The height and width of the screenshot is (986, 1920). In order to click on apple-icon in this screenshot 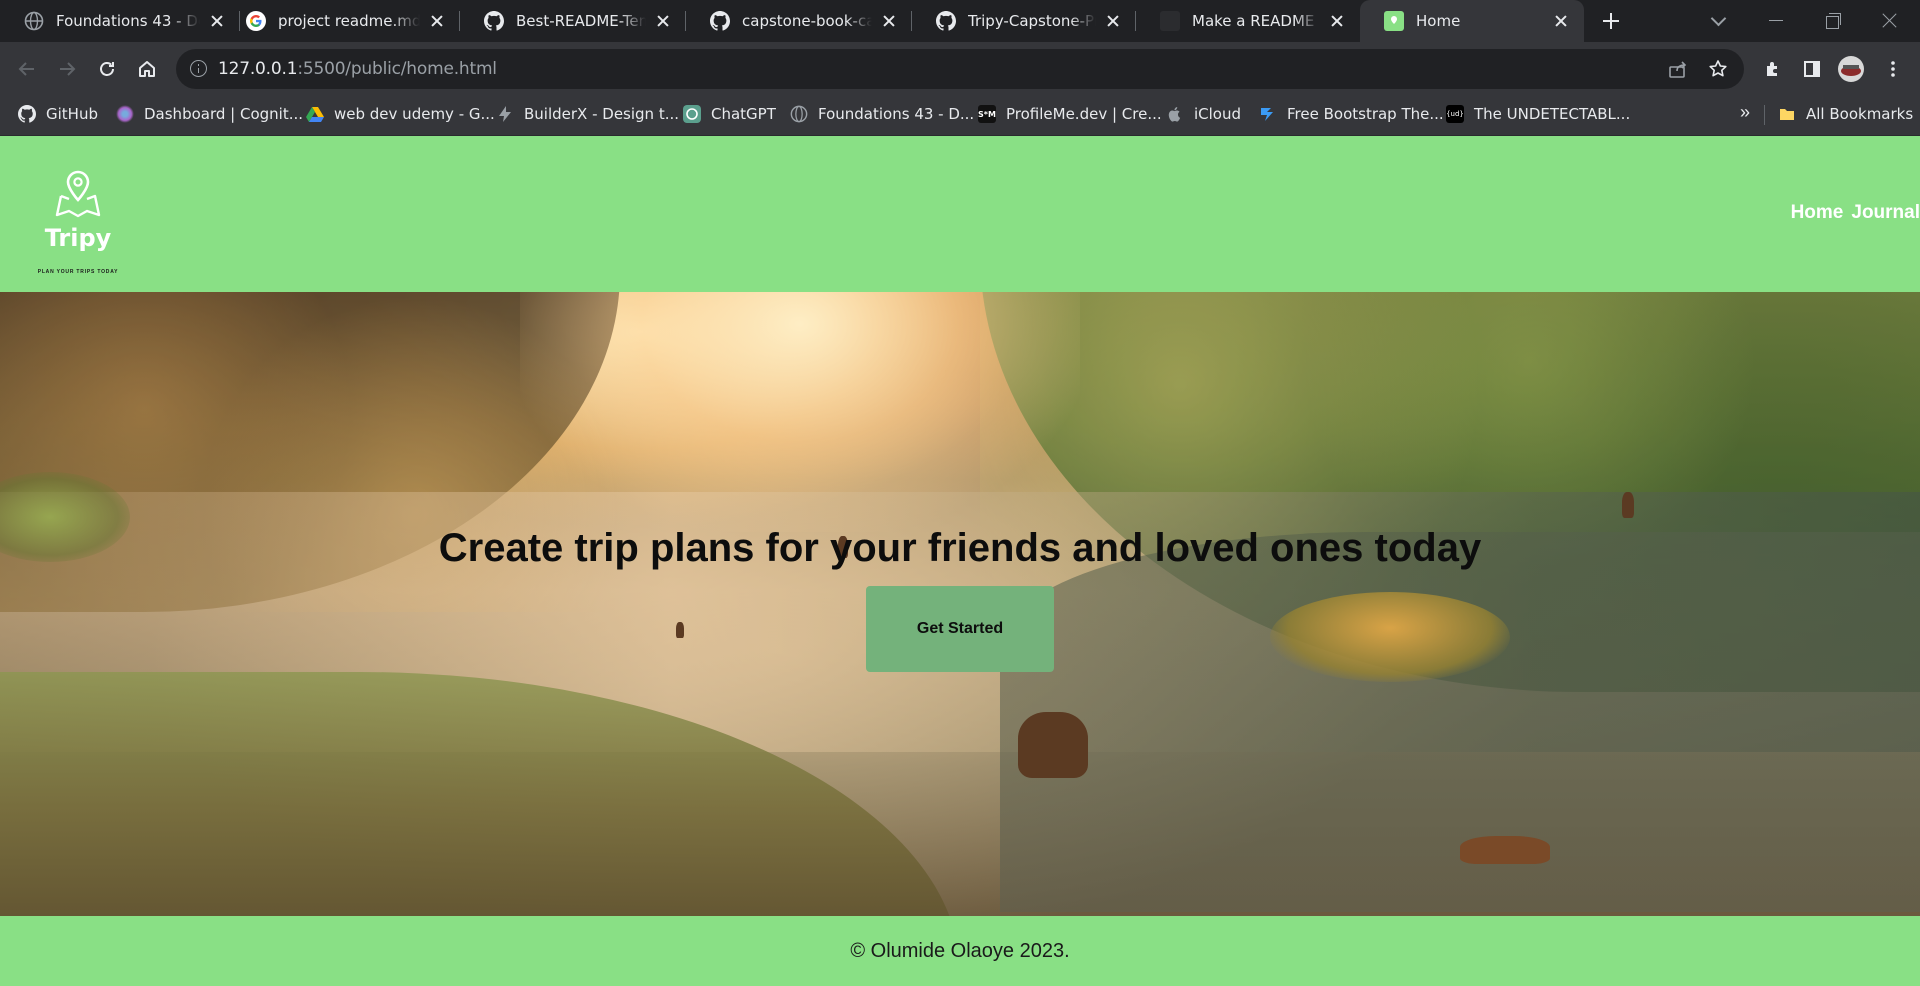, I will do `click(1174, 114)`.